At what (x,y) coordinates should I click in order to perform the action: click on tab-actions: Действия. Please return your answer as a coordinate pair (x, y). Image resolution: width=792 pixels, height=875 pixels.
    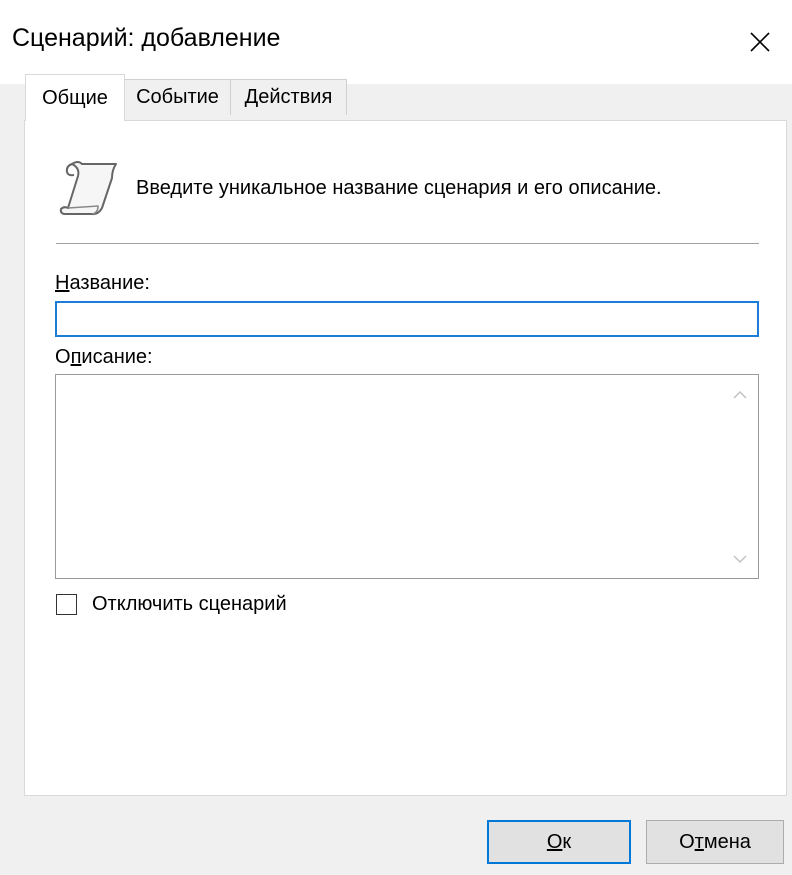
    Looking at the image, I should click on (288, 97).